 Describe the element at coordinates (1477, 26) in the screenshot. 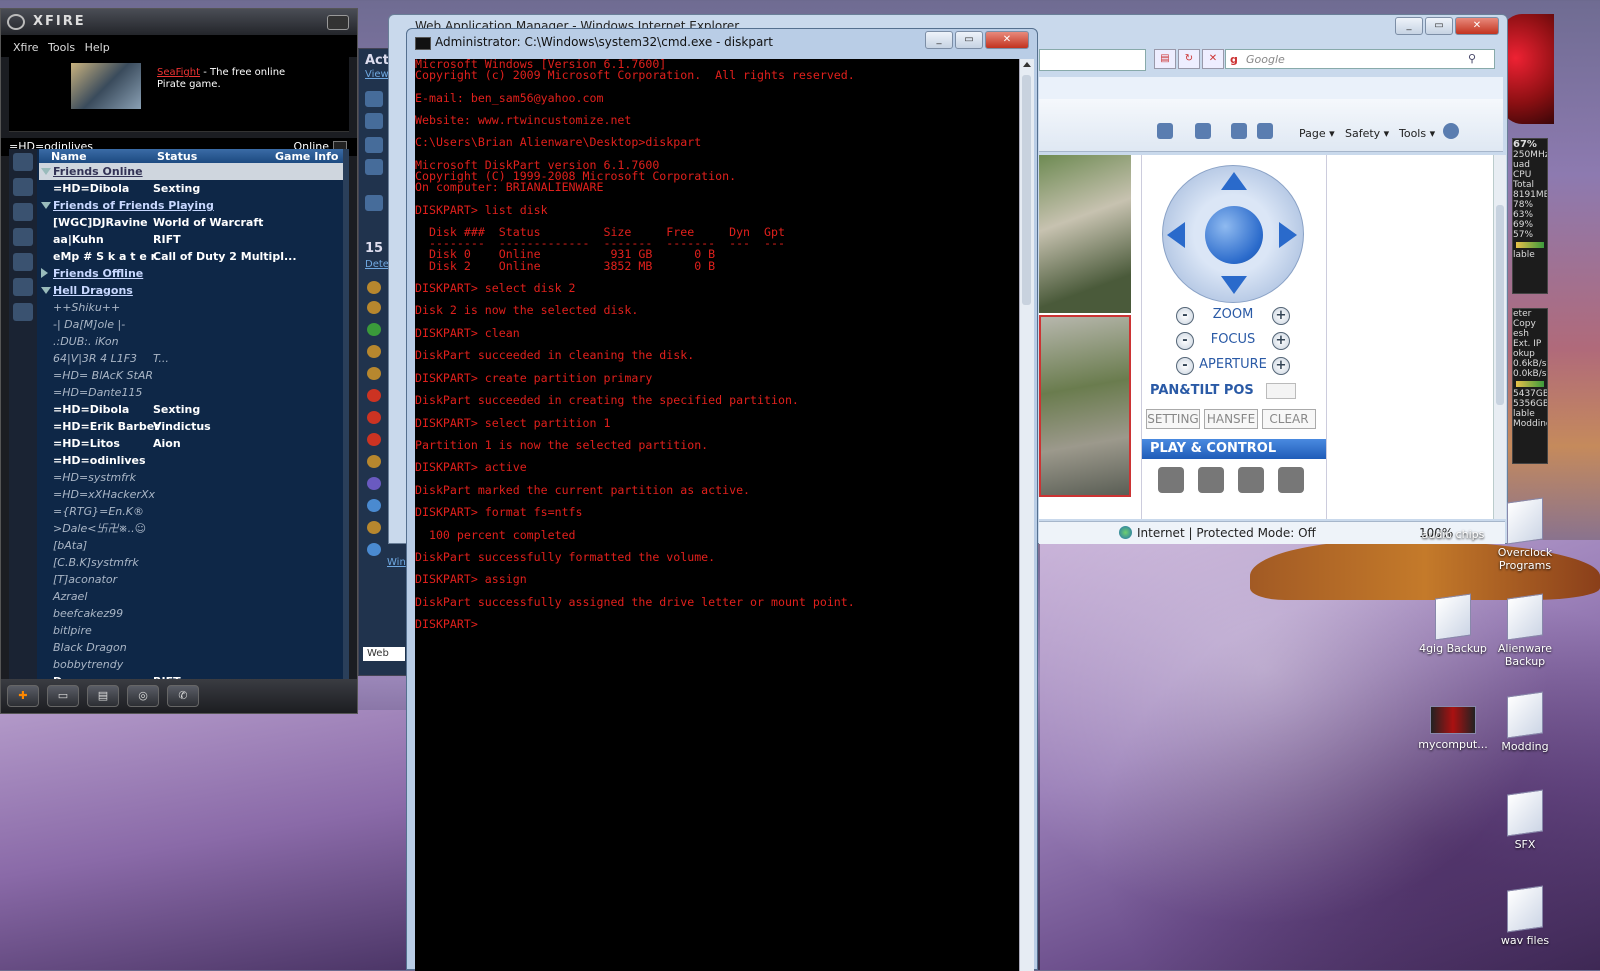

I see `ie-close-button: ✕` at that location.